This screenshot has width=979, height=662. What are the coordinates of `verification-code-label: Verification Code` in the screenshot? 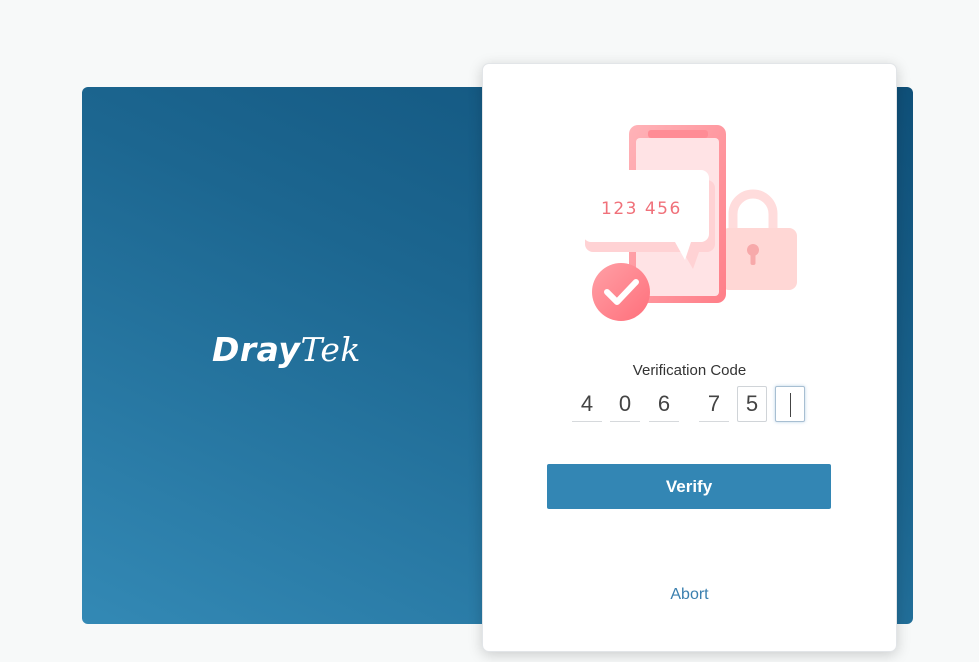 It's located at (689, 370).